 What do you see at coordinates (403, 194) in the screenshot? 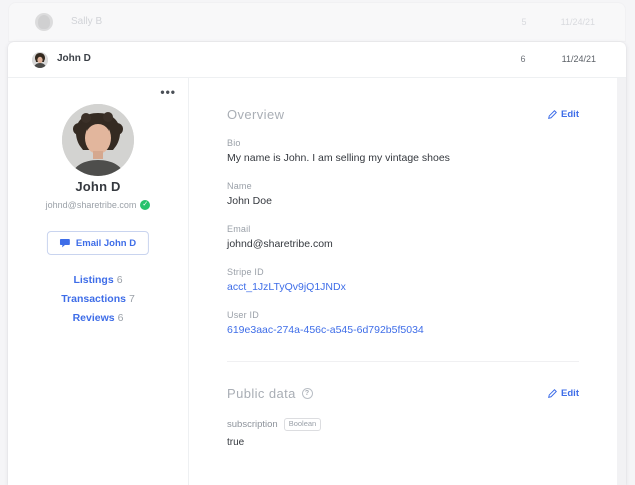
I see `field-name: Name John Doe` at bounding box center [403, 194].